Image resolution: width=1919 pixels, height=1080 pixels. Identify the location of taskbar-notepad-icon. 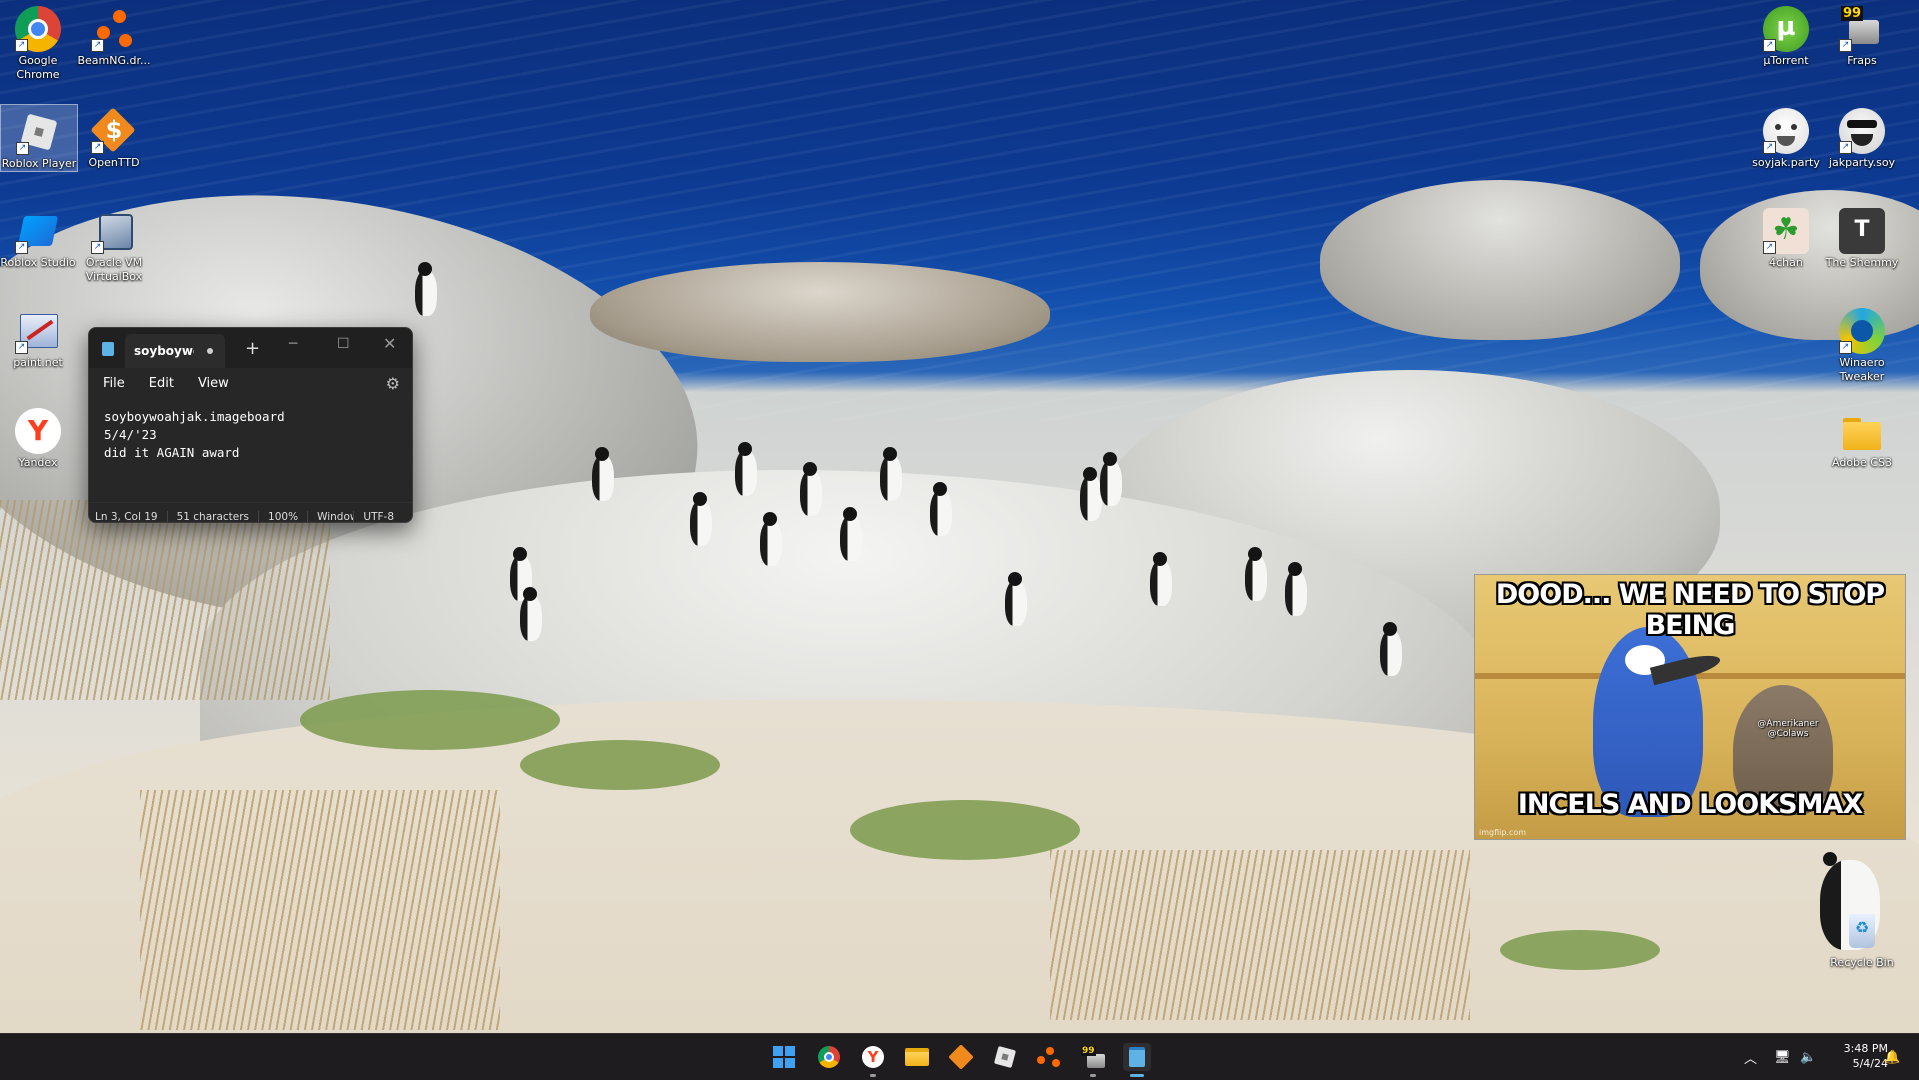
(1137, 1060).